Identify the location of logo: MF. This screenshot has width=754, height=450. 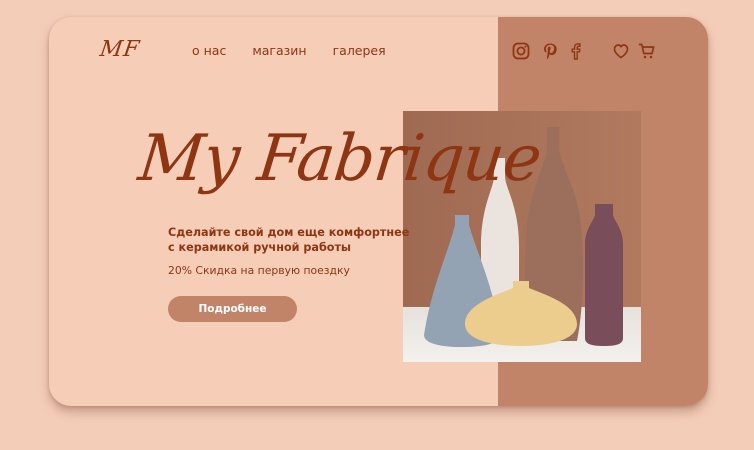
(119, 49).